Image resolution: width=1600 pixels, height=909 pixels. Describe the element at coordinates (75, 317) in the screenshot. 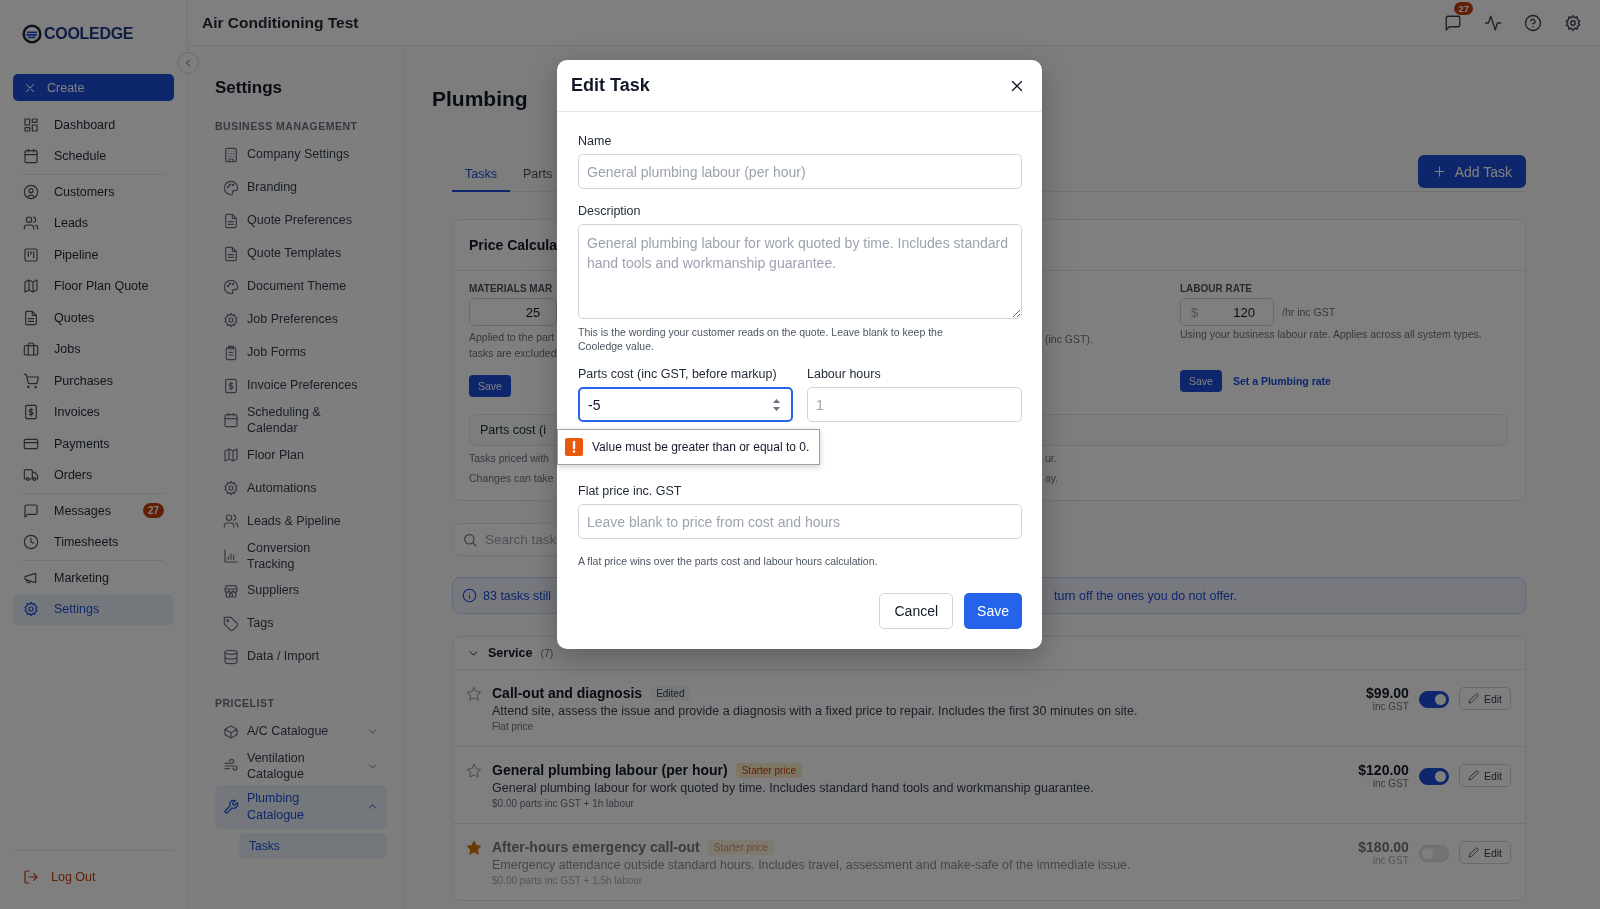

I see `nav-label: Quotes` at that location.